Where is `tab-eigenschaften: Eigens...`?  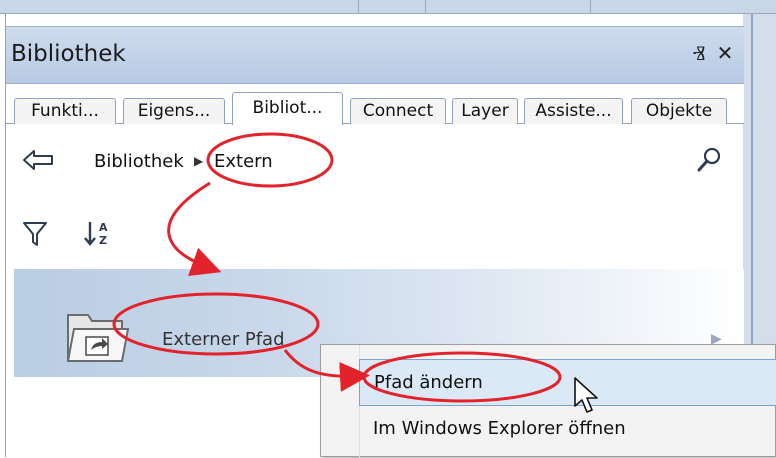
tab-eigenschaften: Eigens... is located at coordinates (174, 111).